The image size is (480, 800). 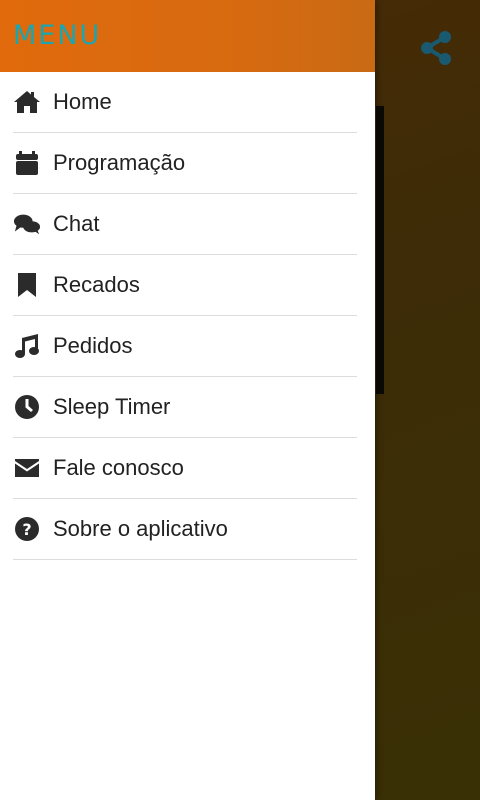 What do you see at coordinates (27, 163) in the screenshot?
I see `calendar-icon` at bounding box center [27, 163].